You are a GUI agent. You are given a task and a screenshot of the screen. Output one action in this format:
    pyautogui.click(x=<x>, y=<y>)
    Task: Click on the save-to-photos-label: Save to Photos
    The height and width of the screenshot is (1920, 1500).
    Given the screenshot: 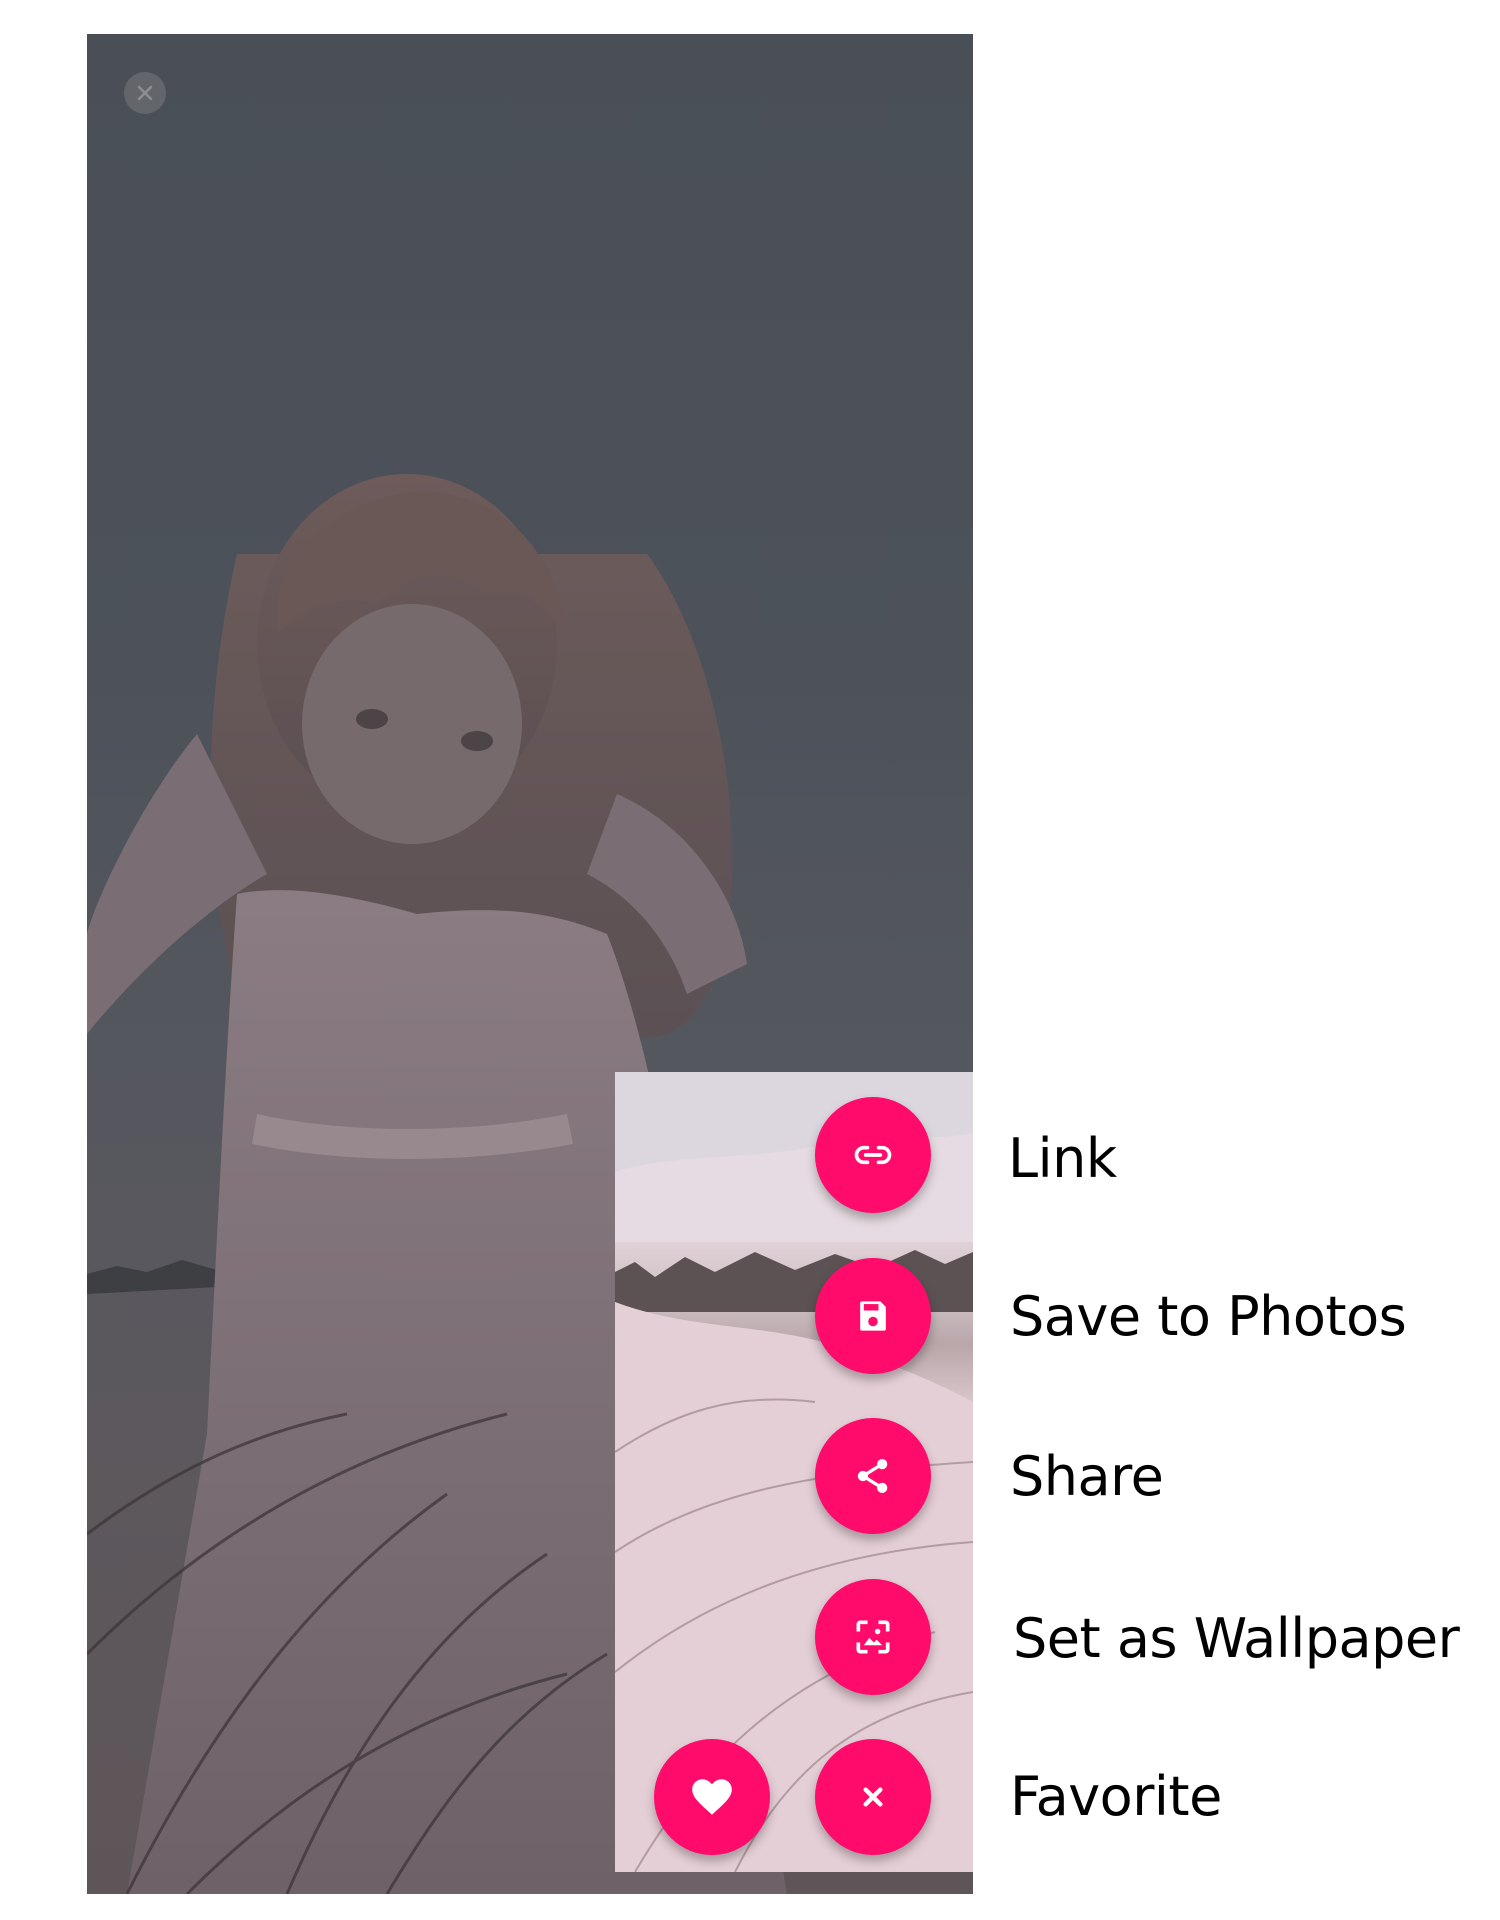 What is the action you would take?
    pyautogui.click(x=1208, y=1316)
    